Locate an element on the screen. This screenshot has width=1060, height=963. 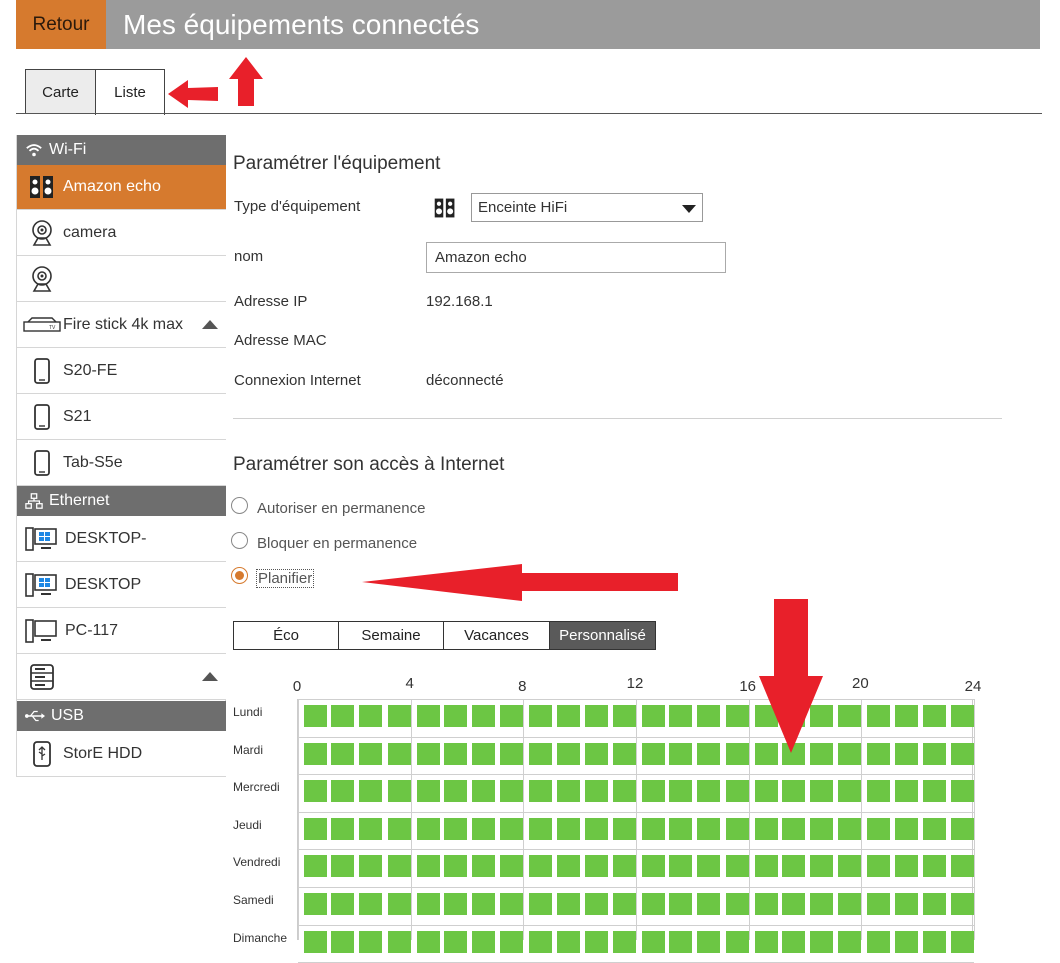
sidebar-item-store-hdd: StorE HDD is located at coordinates (121, 754).